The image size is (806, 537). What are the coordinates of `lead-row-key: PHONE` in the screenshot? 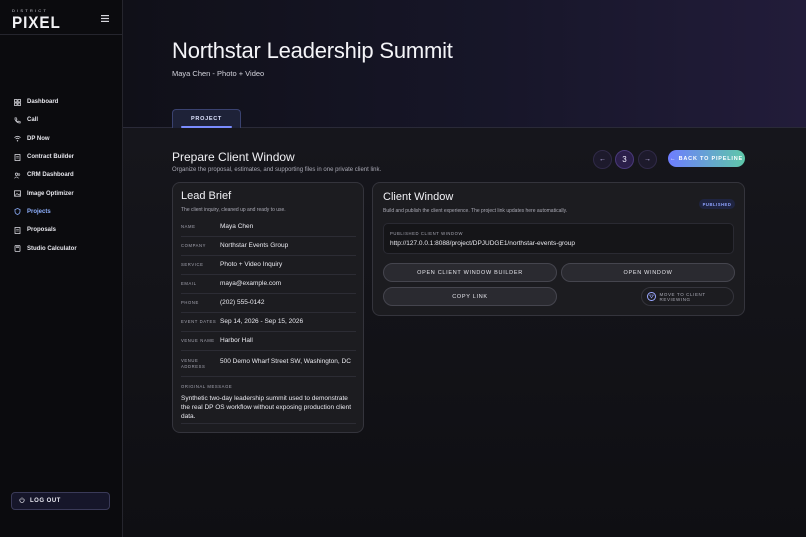 It's located at (190, 302).